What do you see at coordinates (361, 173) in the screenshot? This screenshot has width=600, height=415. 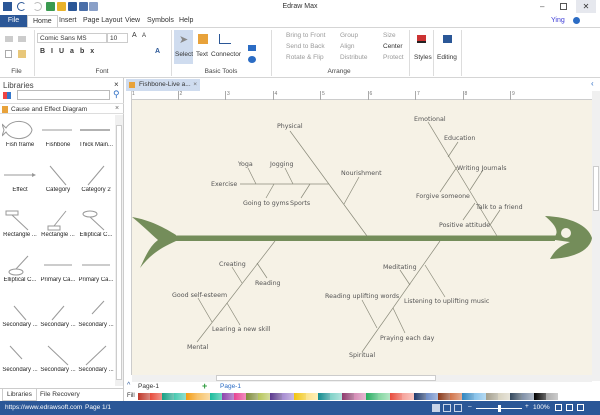 I see `label-nourishment: Nourishment` at bounding box center [361, 173].